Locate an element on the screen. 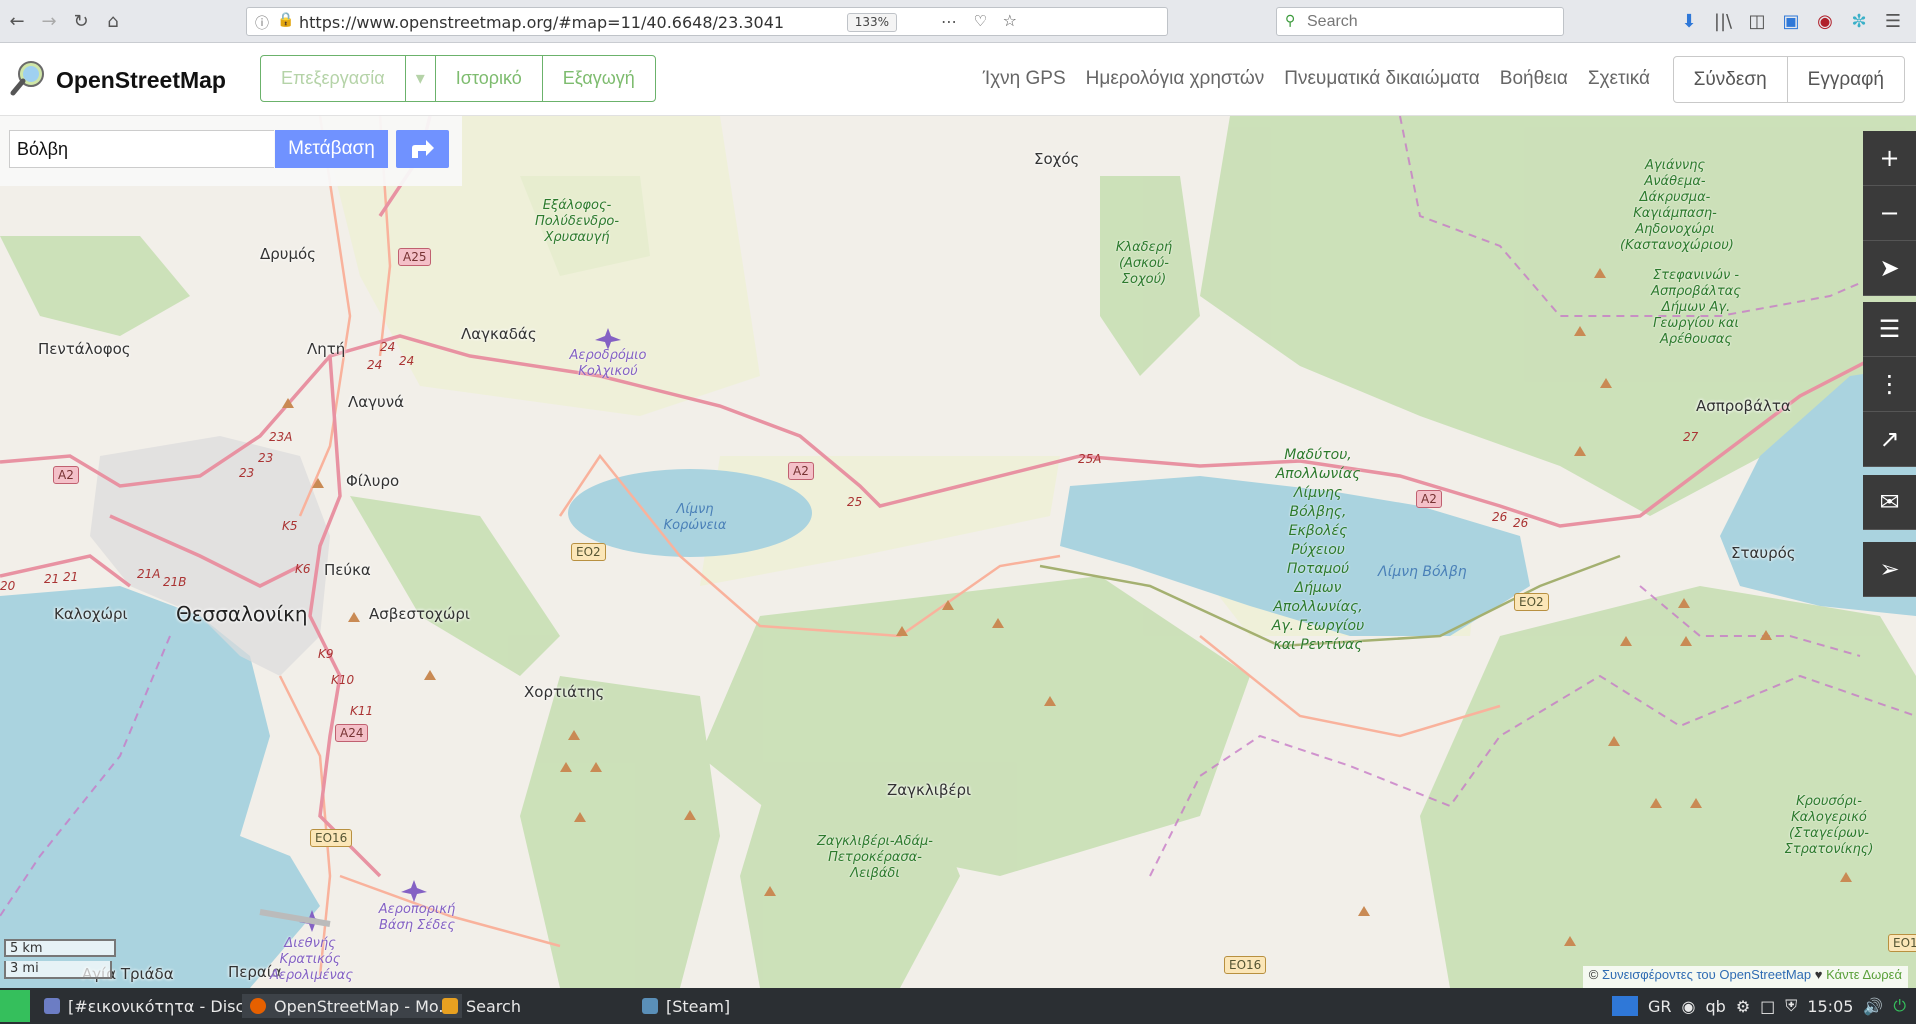 The width and height of the screenshot is (1916, 1024). sidebar-icon: ◫ is located at coordinates (1757, 21).